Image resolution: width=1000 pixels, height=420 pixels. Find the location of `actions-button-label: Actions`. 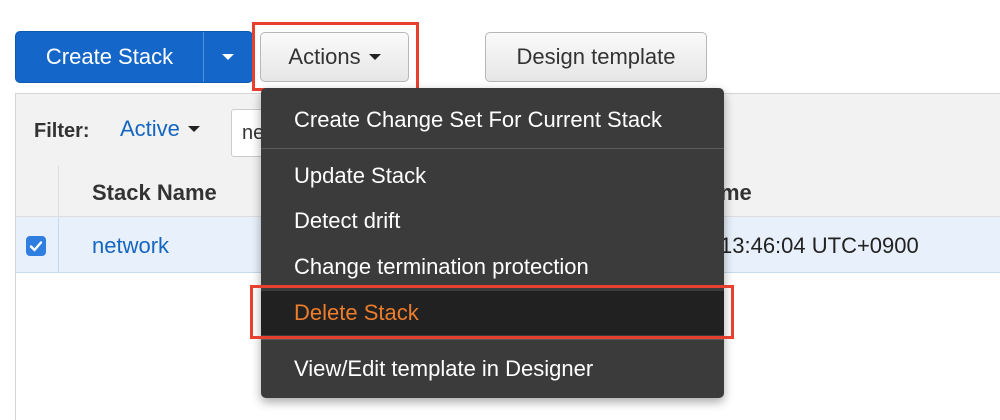

actions-button-label: Actions is located at coordinates (324, 56).